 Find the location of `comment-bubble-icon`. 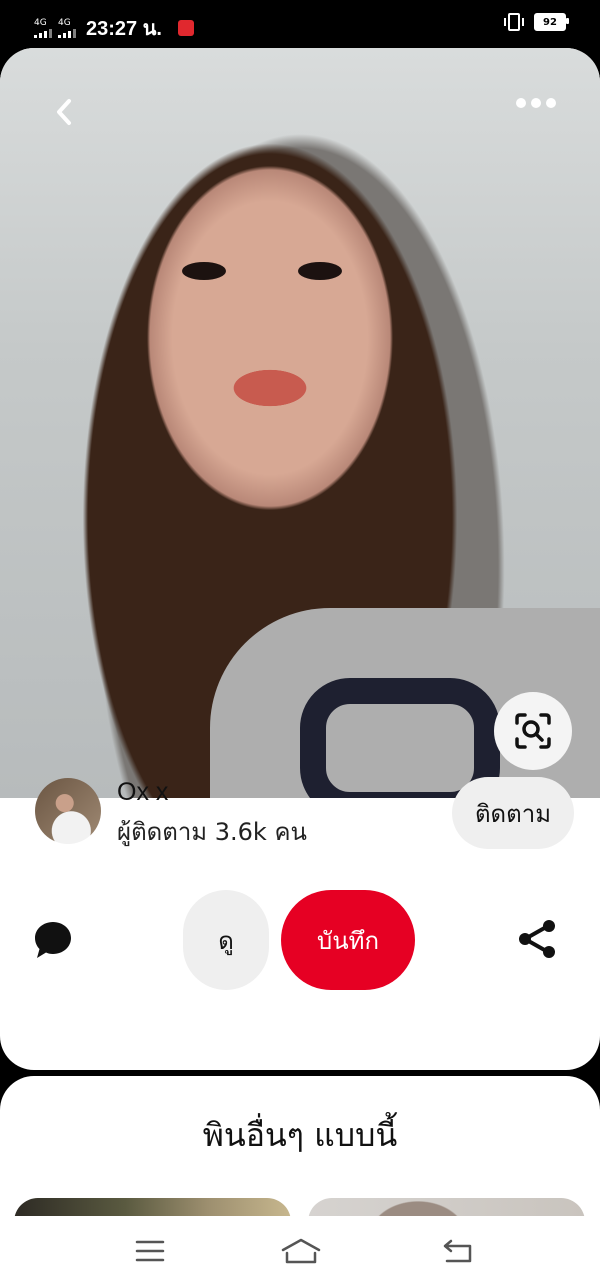

comment-bubble-icon is located at coordinates (53, 940).